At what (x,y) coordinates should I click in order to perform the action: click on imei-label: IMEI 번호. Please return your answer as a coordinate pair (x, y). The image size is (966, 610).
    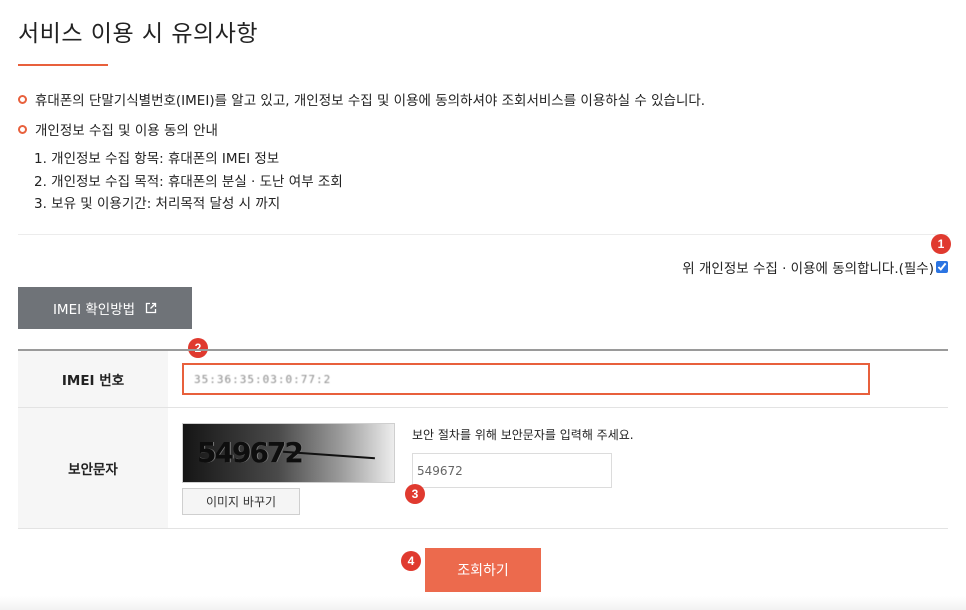
    Looking at the image, I should click on (93, 379).